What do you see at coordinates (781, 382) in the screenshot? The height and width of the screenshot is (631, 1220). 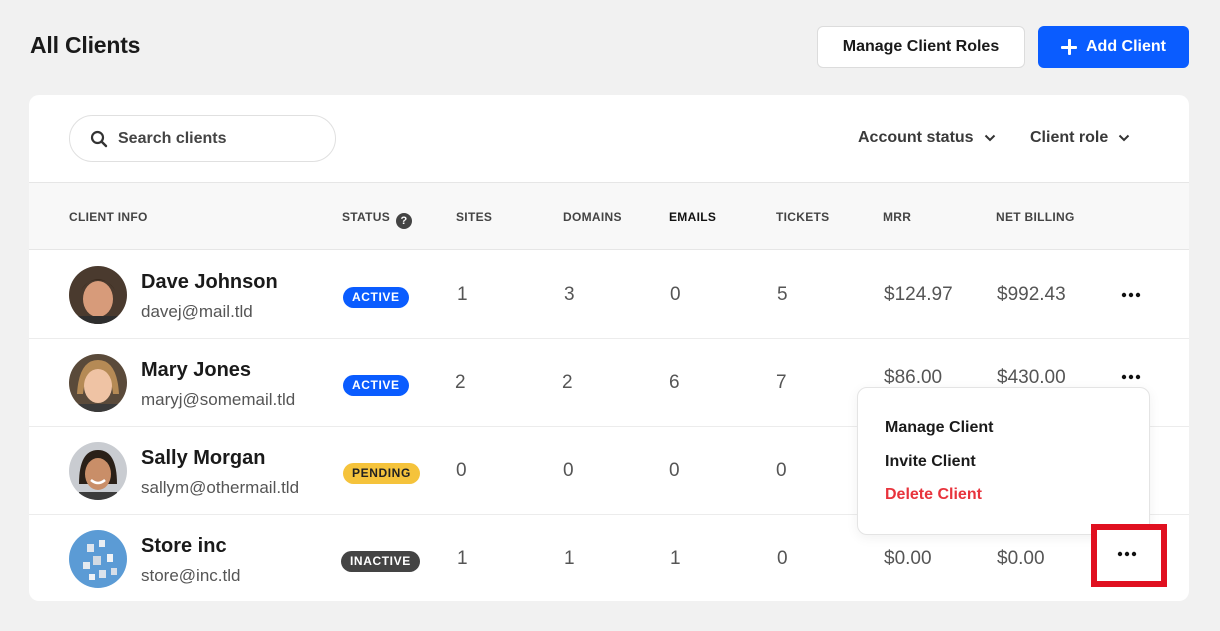 I see `tickets-count: 7` at bounding box center [781, 382].